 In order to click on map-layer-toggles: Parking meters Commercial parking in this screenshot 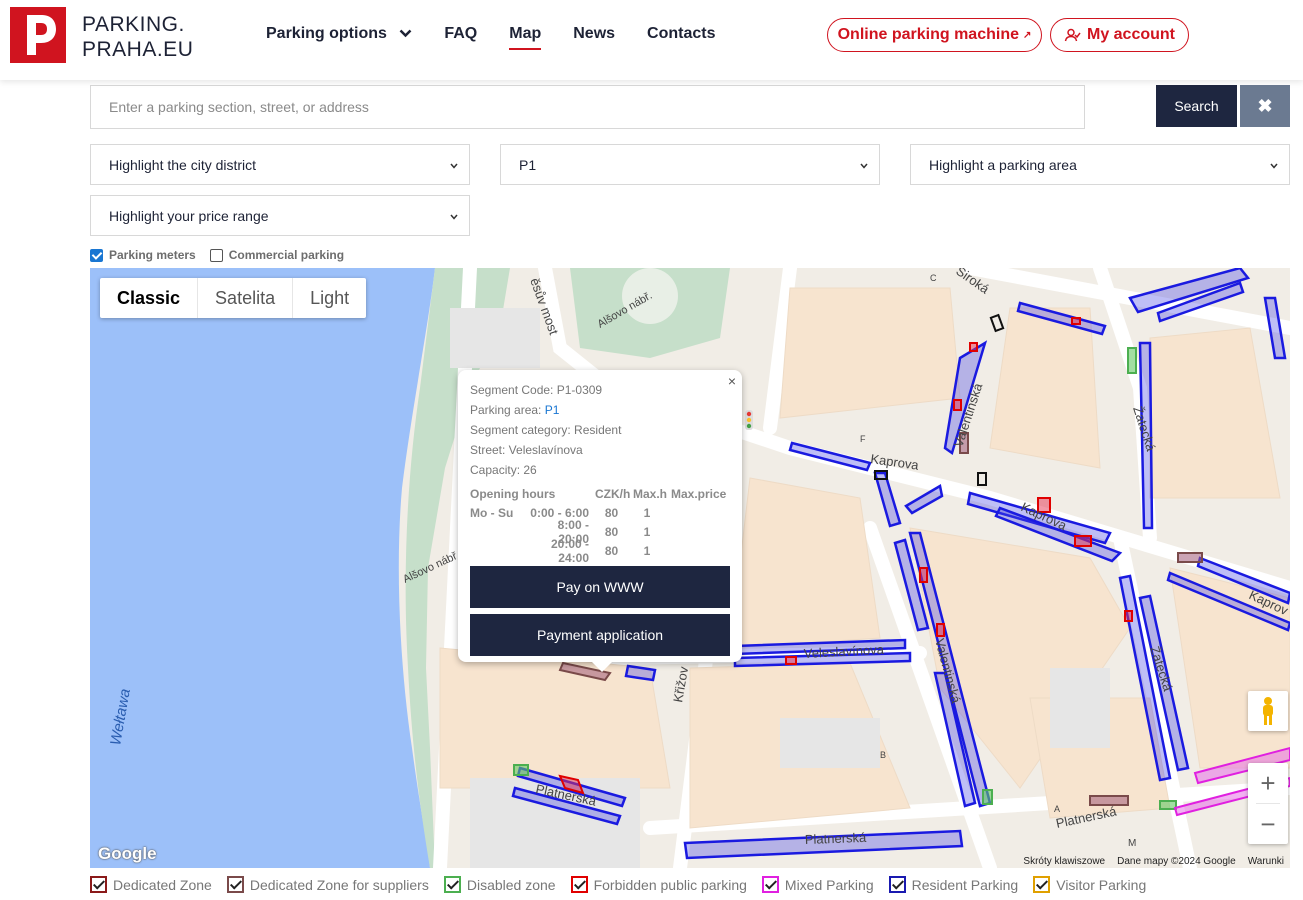, I will do `click(224, 255)`.